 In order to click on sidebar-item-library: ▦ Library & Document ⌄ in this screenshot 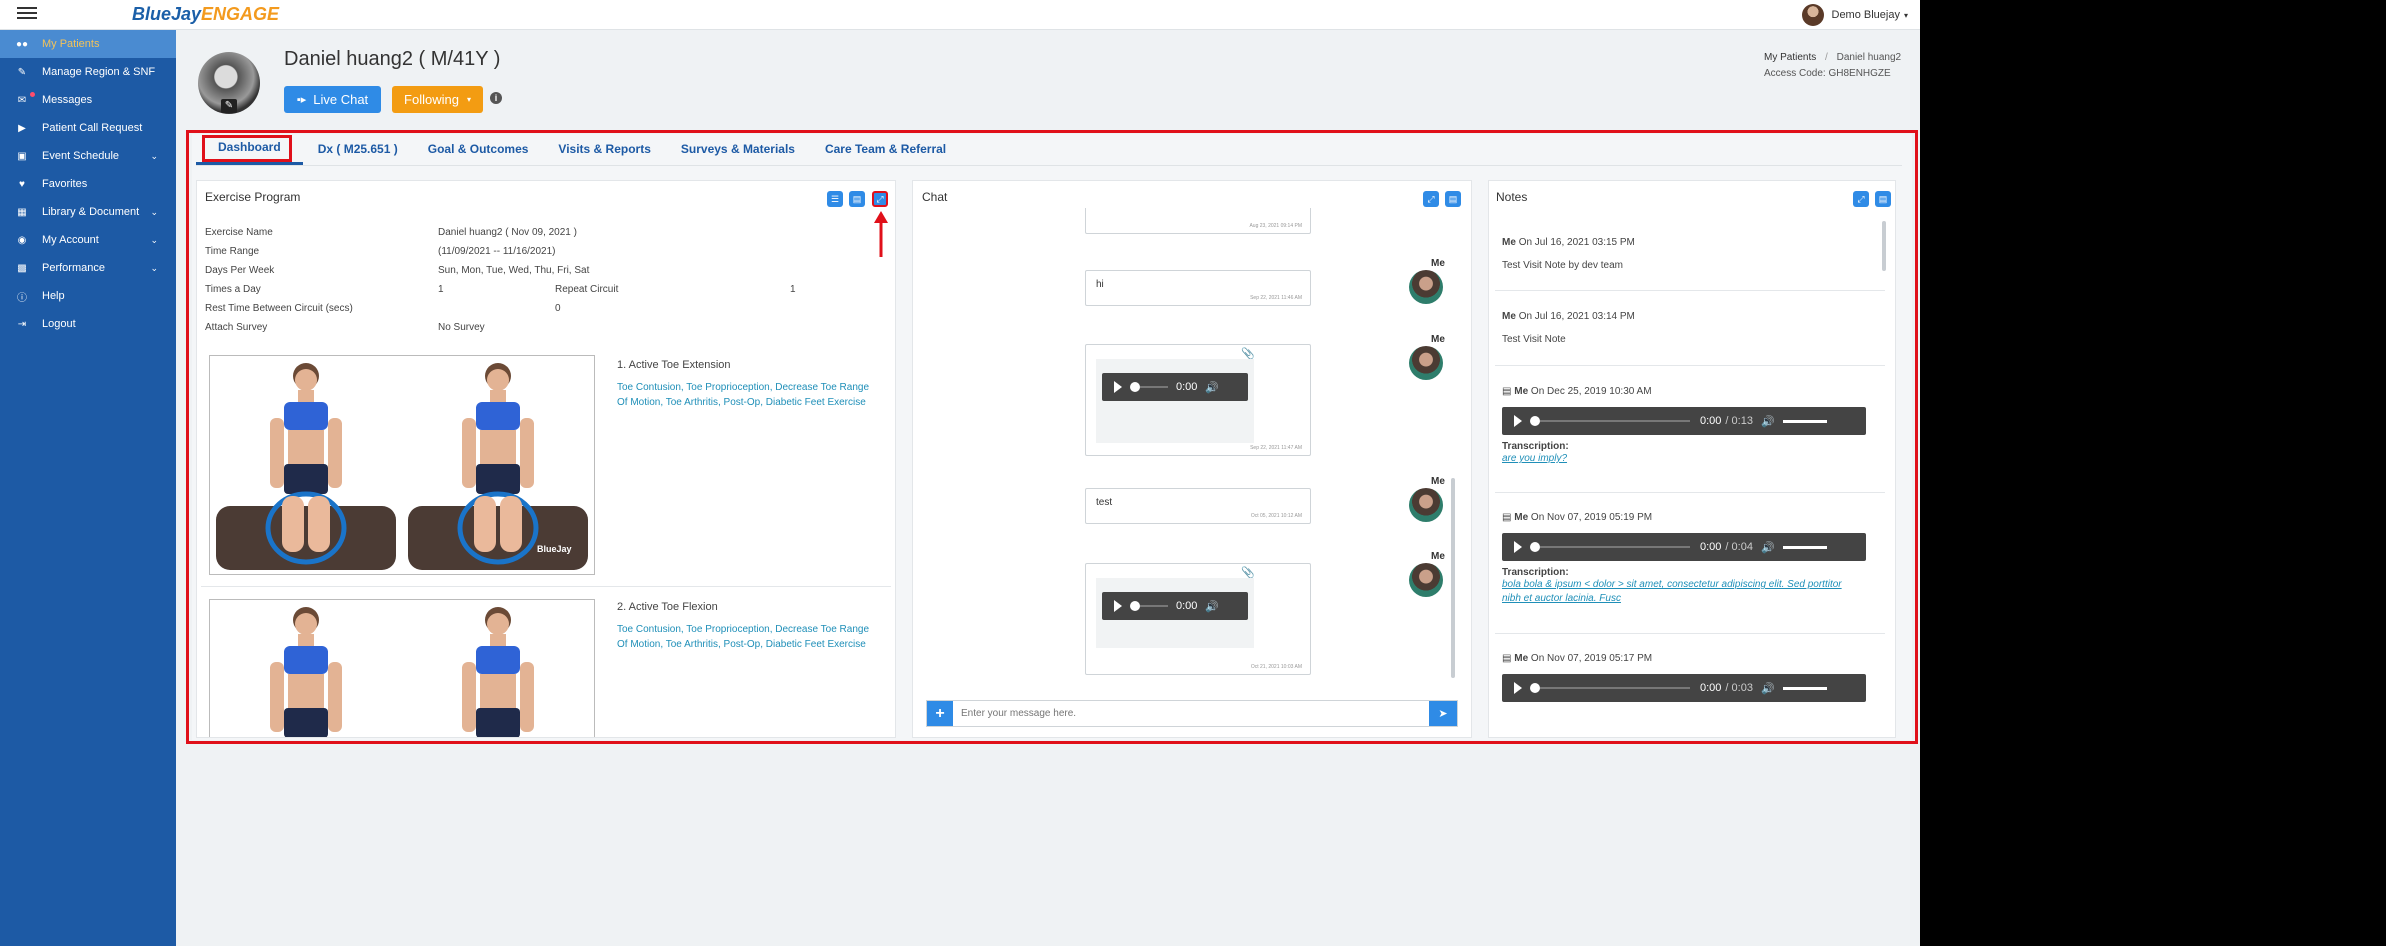, I will do `click(88, 212)`.